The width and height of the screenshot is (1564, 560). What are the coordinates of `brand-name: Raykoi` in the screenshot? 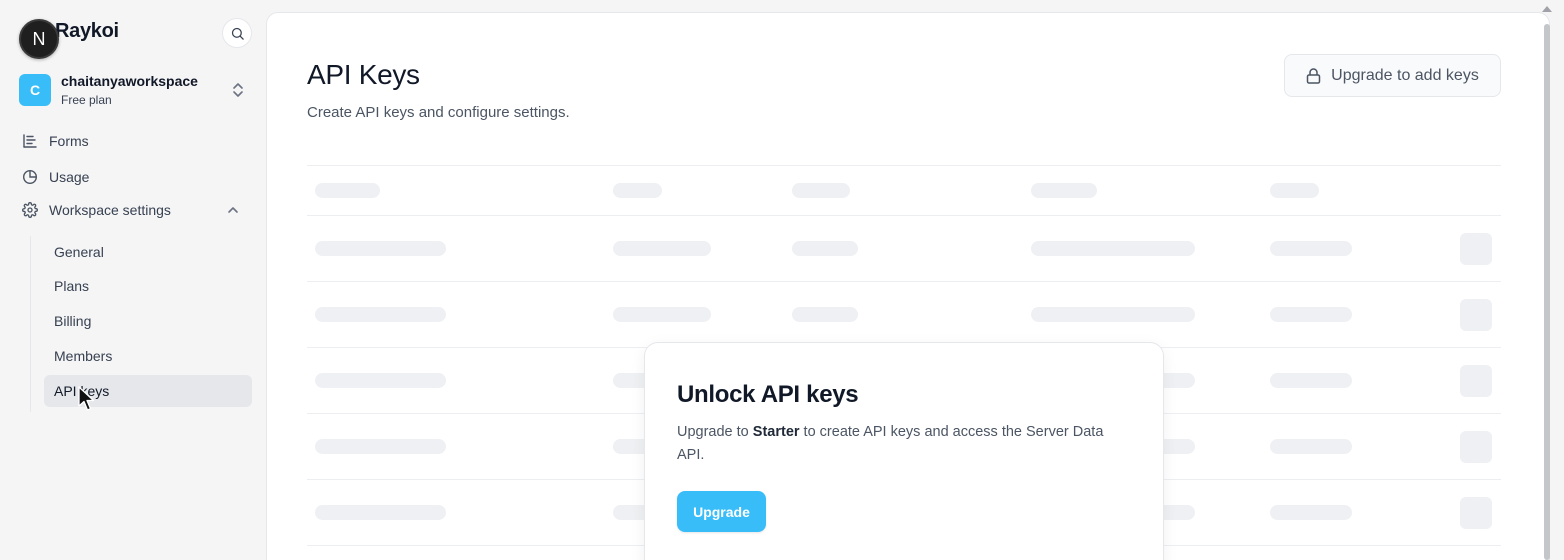 It's located at (87, 31).